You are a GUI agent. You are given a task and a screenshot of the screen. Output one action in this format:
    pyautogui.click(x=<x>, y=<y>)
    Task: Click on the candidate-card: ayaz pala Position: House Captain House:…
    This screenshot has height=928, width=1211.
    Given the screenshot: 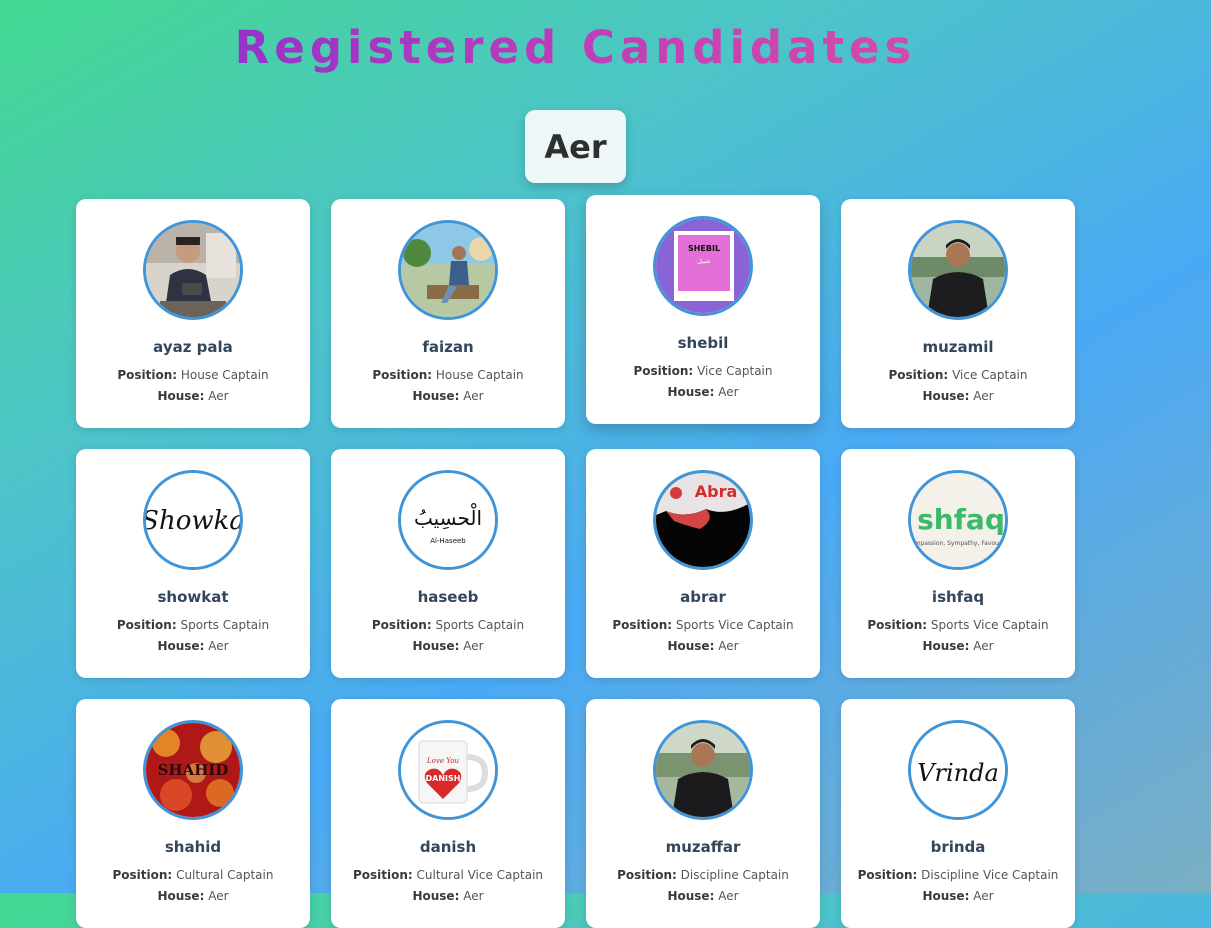 What is the action you would take?
    pyautogui.click(x=193, y=313)
    